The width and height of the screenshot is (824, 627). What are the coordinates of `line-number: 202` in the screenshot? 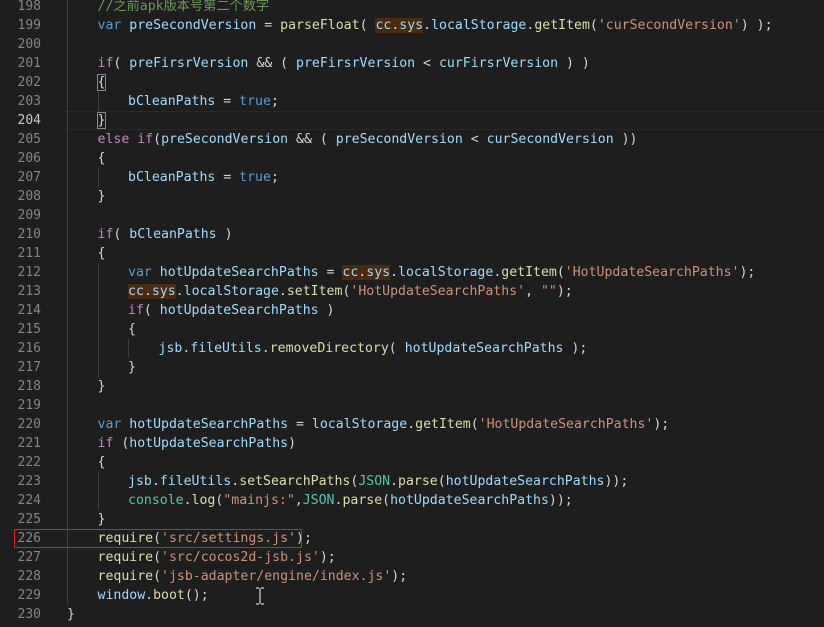 It's located at (29, 82).